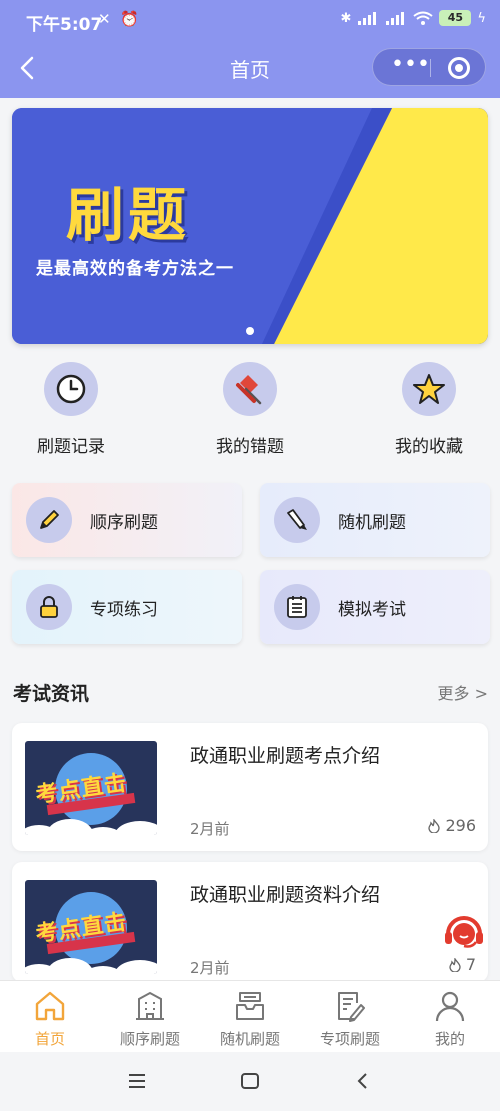 Image resolution: width=500 pixels, height=1111 pixels. I want to click on tab-profile: 我的, so click(450, 1017).